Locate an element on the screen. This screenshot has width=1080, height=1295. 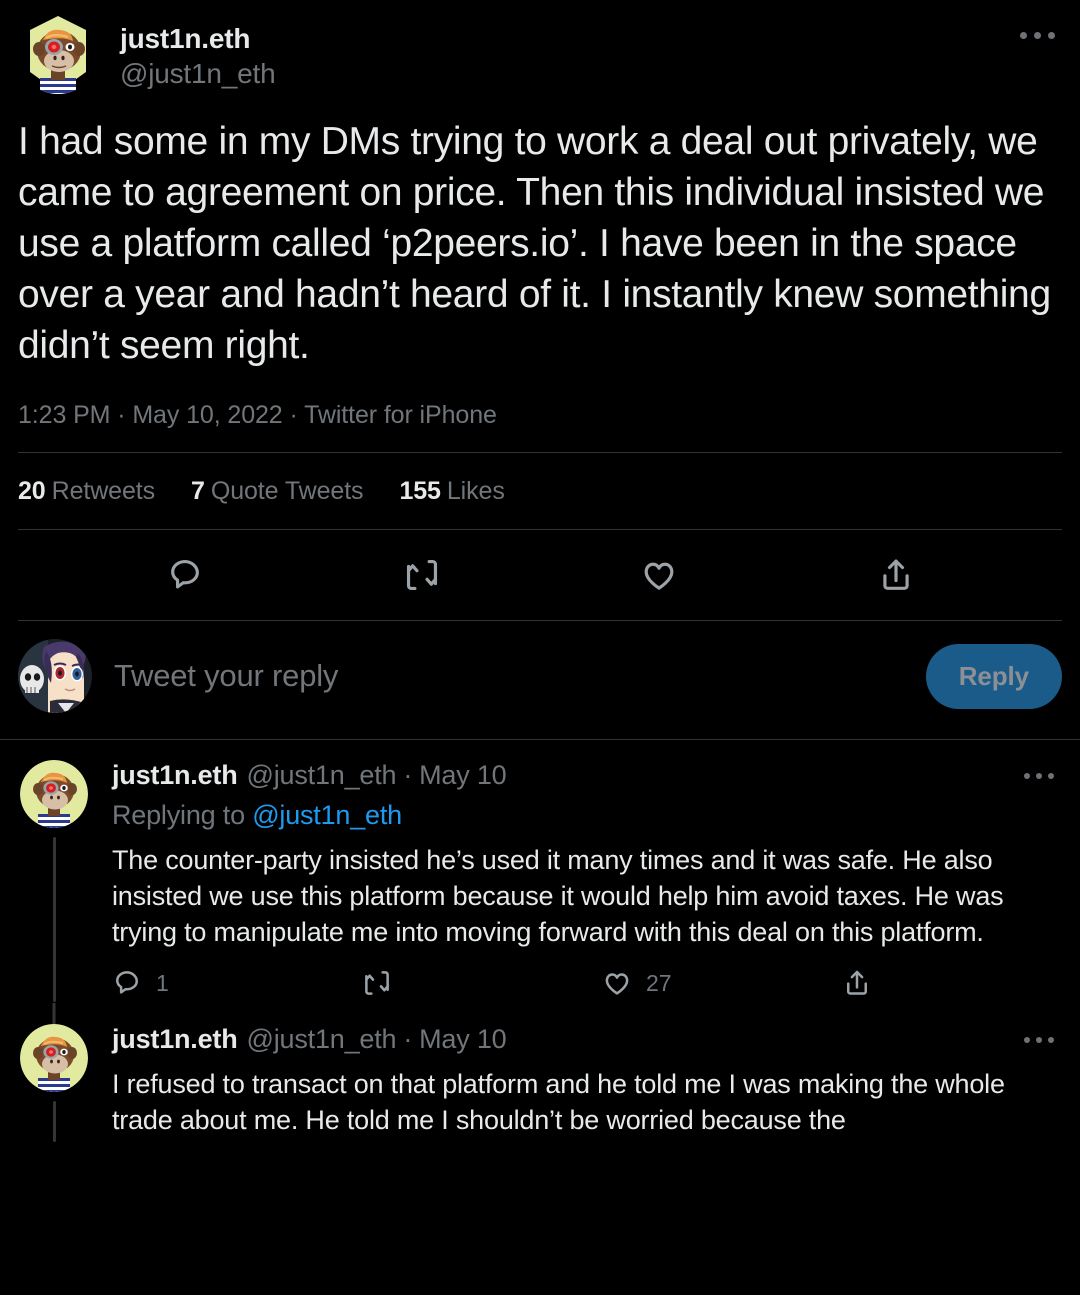
reply-composer: Tweet your reply Reply is located at coordinates (540, 680).